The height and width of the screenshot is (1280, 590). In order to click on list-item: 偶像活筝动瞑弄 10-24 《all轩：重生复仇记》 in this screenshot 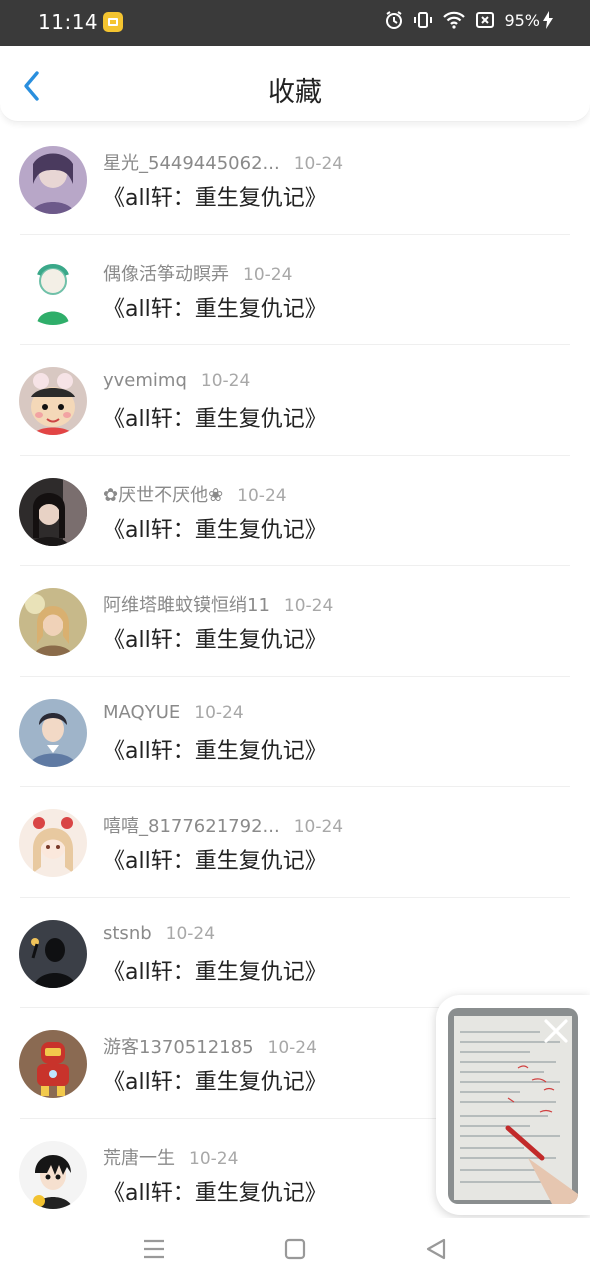, I will do `click(295, 290)`.